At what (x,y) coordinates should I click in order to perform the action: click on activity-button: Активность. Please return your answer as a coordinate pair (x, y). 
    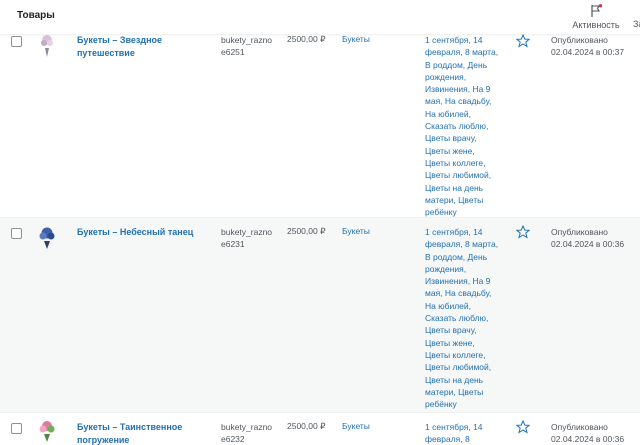
    Looking at the image, I should click on (596, 17).